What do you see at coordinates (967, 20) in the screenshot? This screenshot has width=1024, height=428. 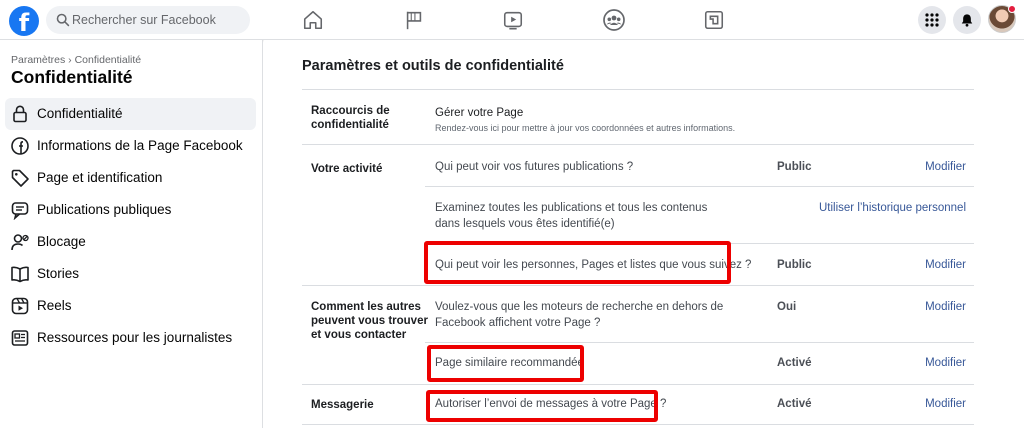 I see `notifications-bell-icon` at bounding box center [967, 20].